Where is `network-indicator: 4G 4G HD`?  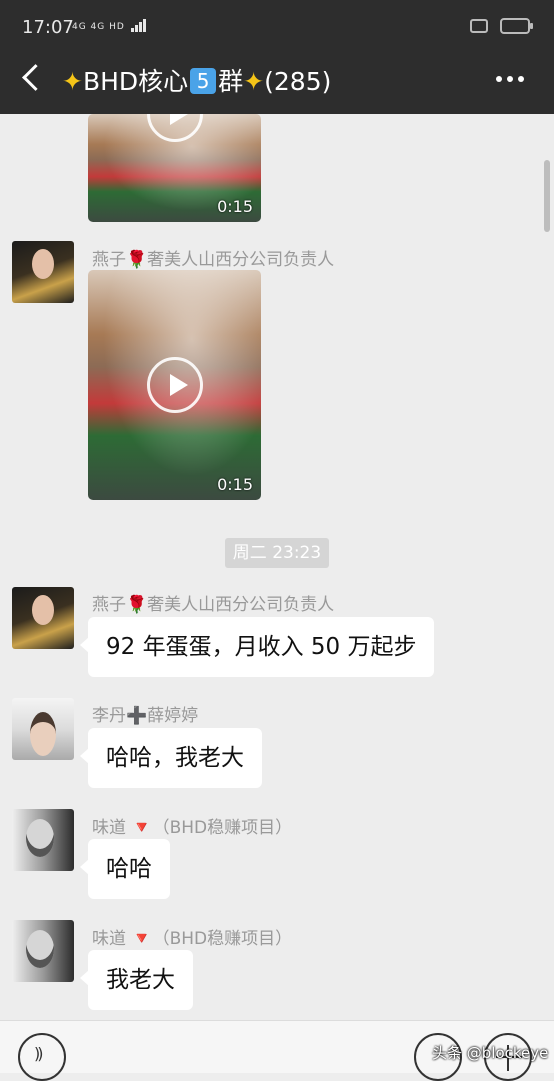 network-indicator: 4G 4G HD is located at coordinates (109, 25).